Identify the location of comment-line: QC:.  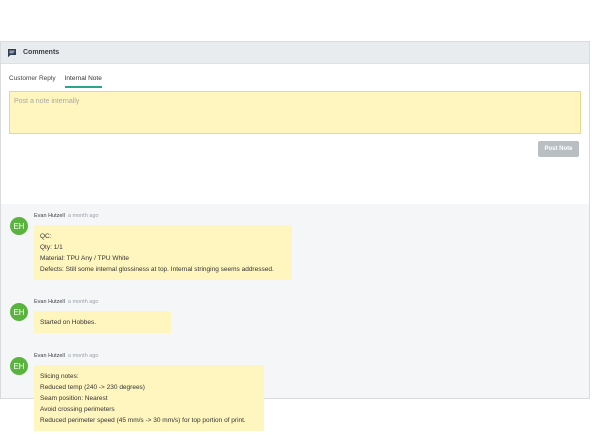
(46, 236).